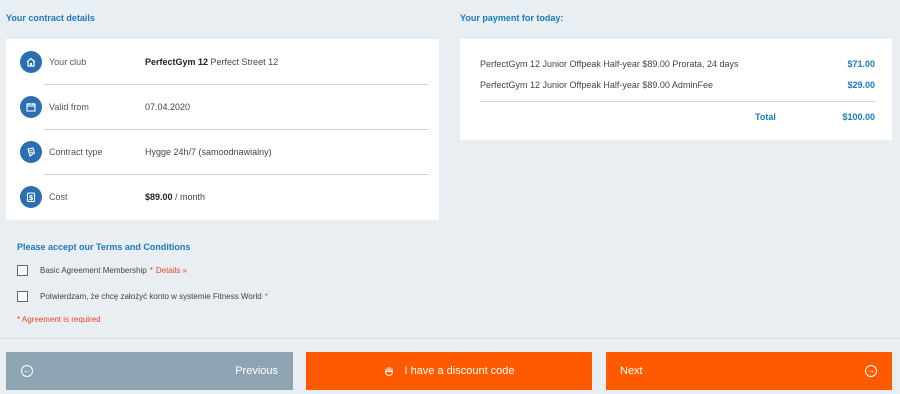 The image size is (900, 394). Describe the element at coordinates (222, 196) in the screenshot. I see `contract-row-cost: $ Cost $89.00 / month` at that location.